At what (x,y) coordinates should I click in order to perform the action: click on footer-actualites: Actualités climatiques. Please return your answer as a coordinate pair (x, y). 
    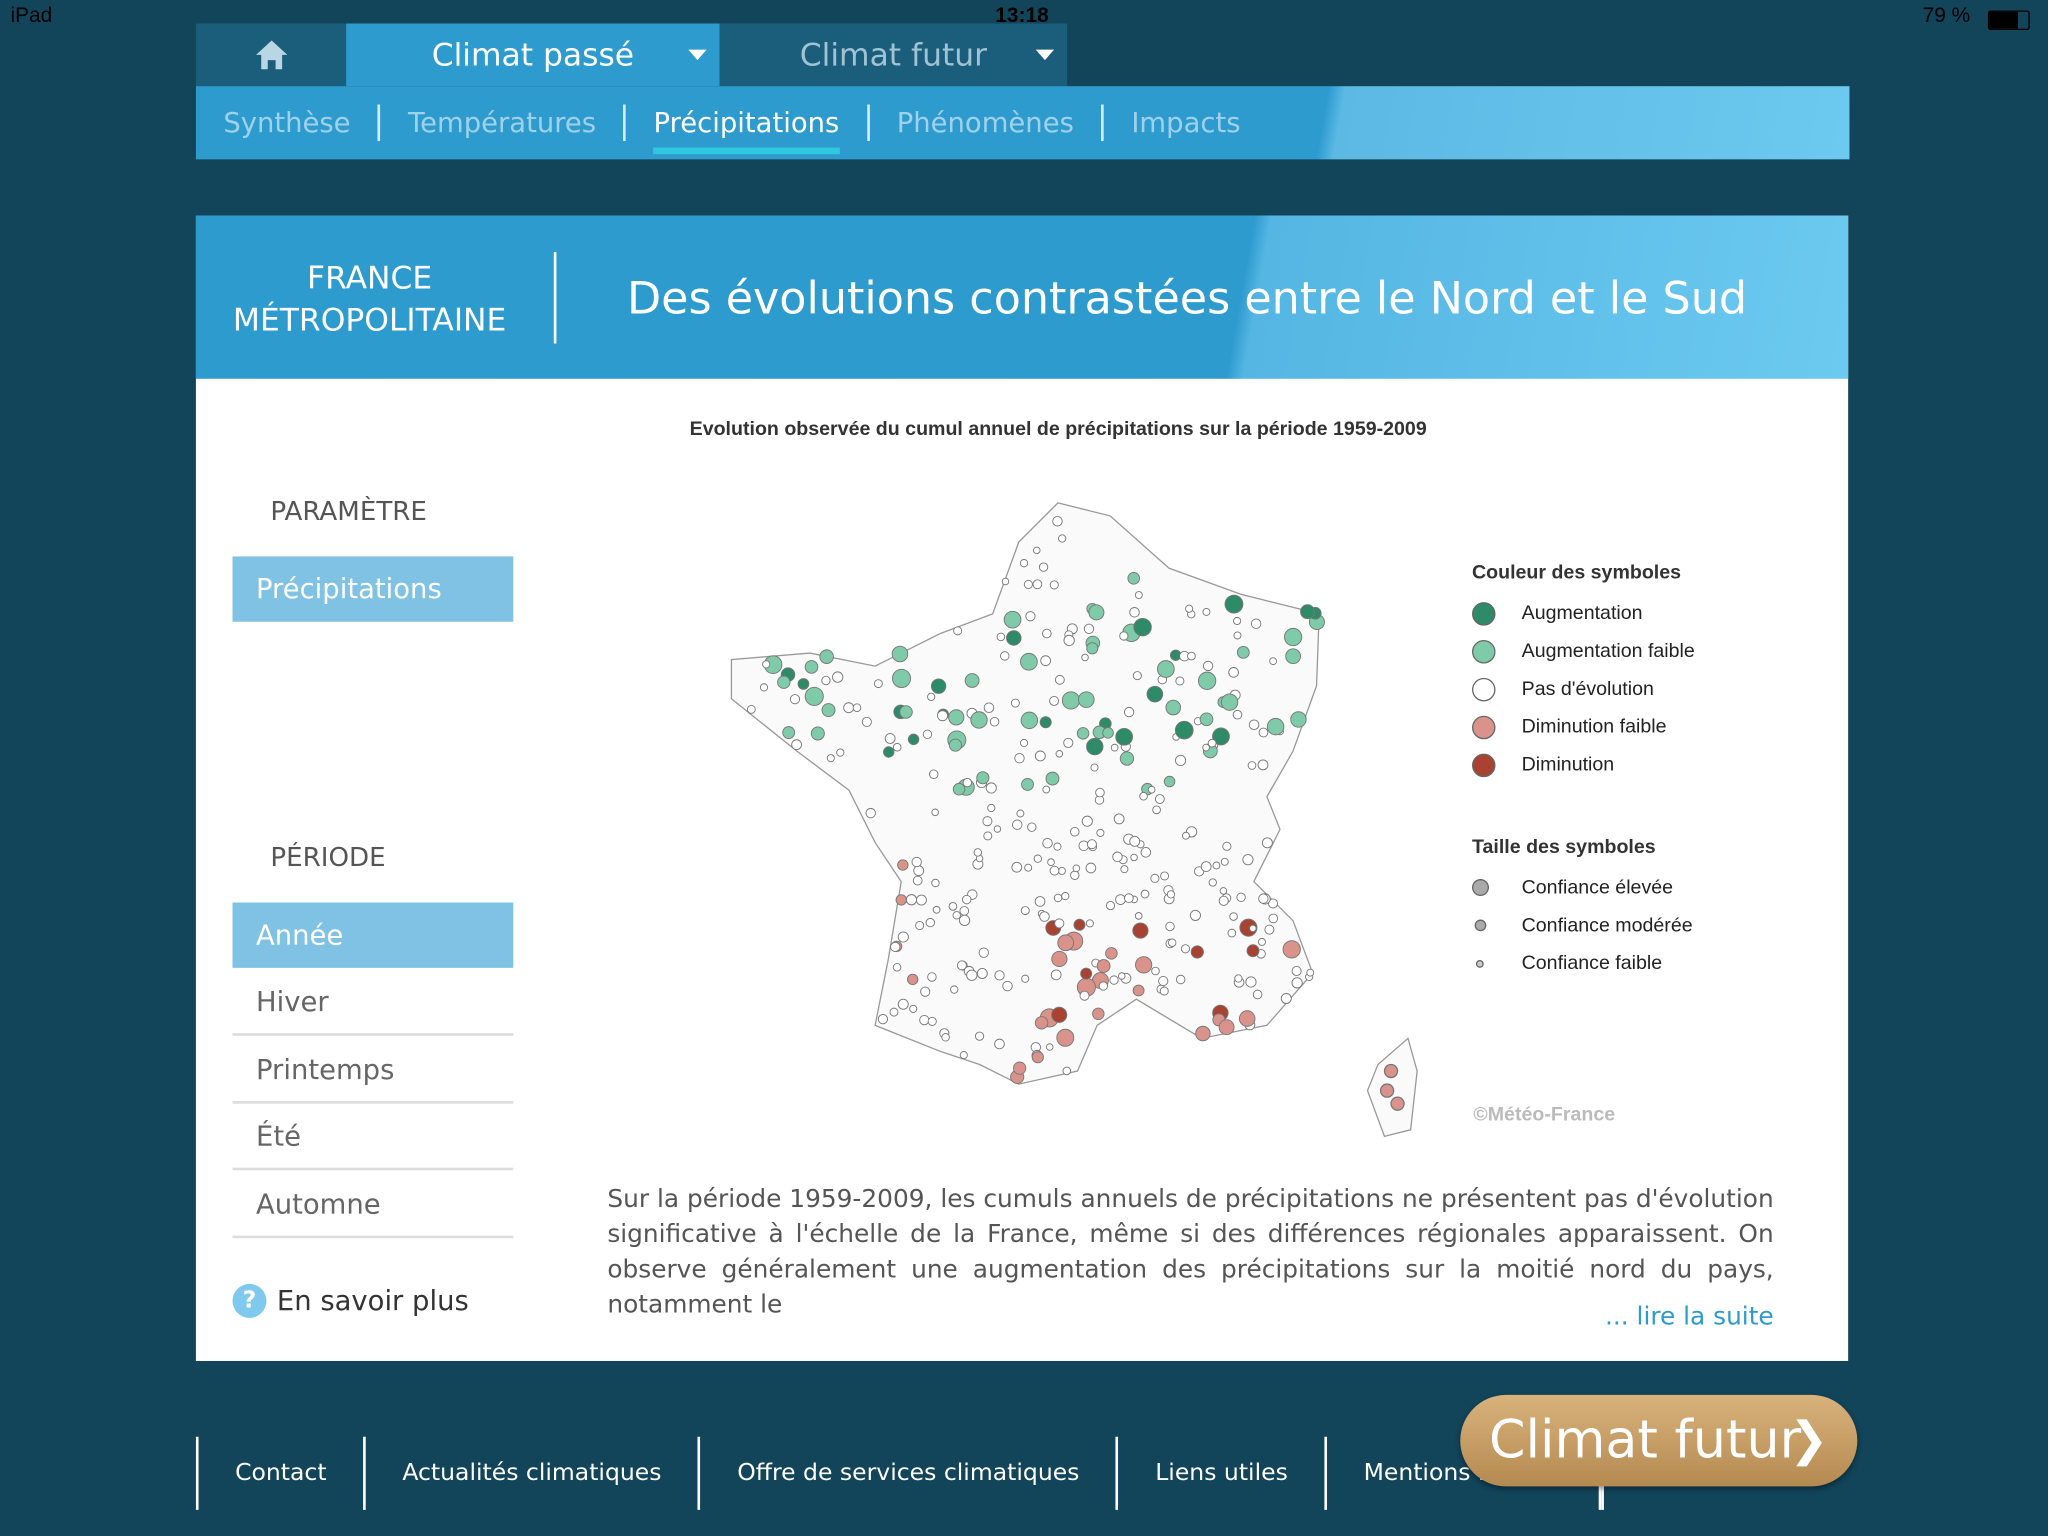
    Looking at the image, I should click on (530, 1473).